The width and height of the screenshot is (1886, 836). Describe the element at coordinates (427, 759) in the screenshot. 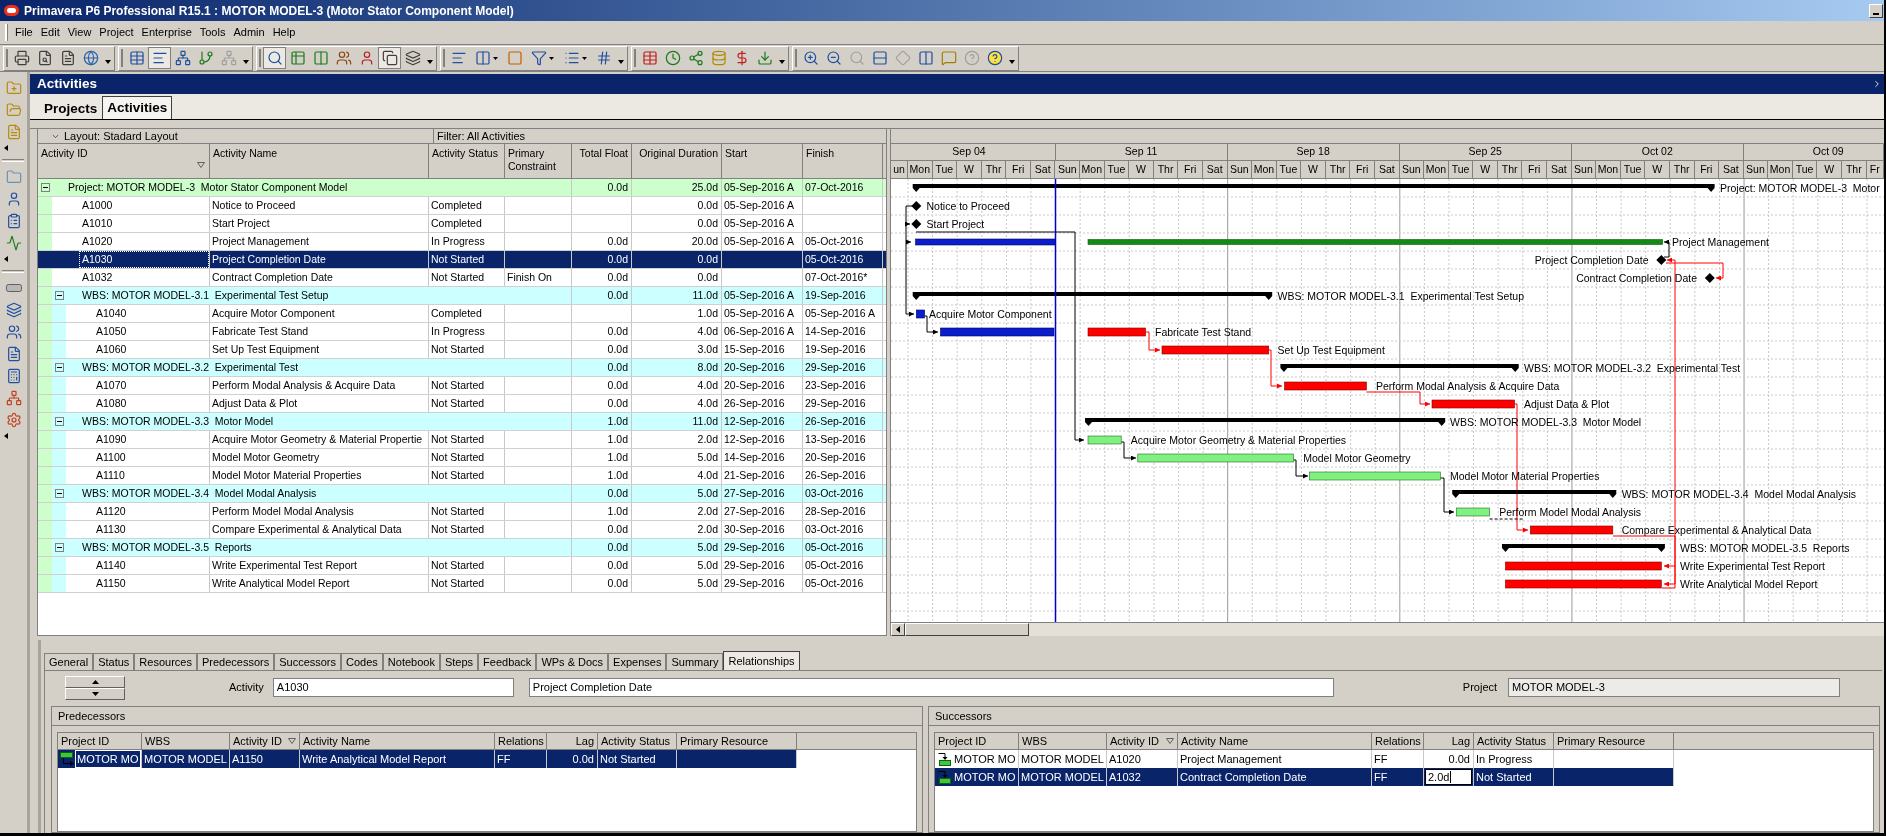

I see `table-row: MOTOR MO MOTOR MODEL A1150 Write Analytical Model Report FF 0.0d Not Started` at that location.